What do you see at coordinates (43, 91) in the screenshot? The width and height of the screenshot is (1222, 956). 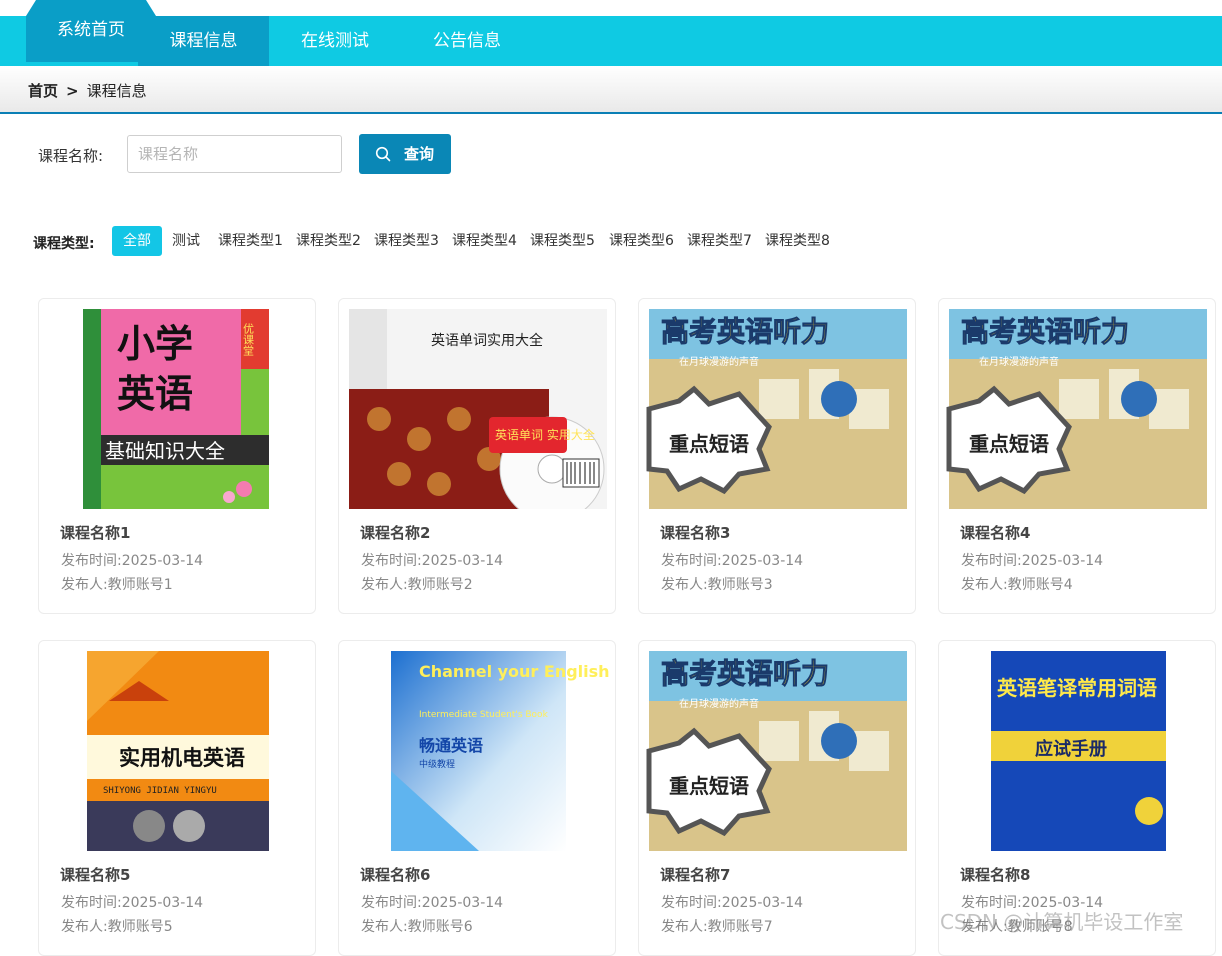 I see `breadcrumb-home-link: 首页` at bounding box center [43, 91].